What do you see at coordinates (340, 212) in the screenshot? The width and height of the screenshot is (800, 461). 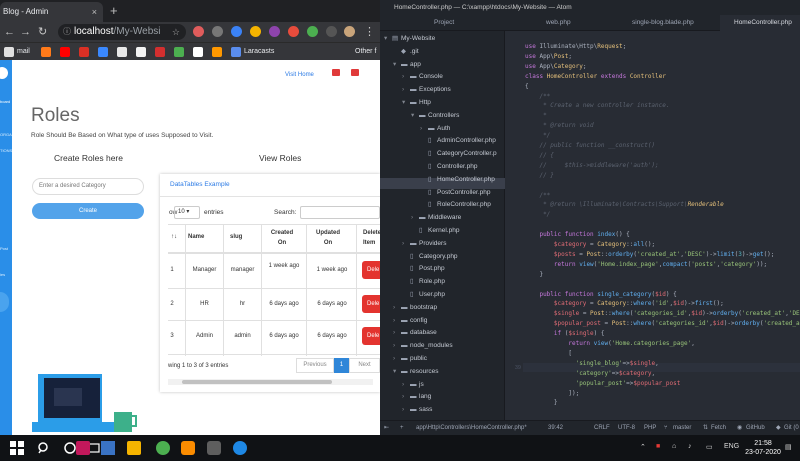 I see `table-search-input` at bounding box center [340, 212].